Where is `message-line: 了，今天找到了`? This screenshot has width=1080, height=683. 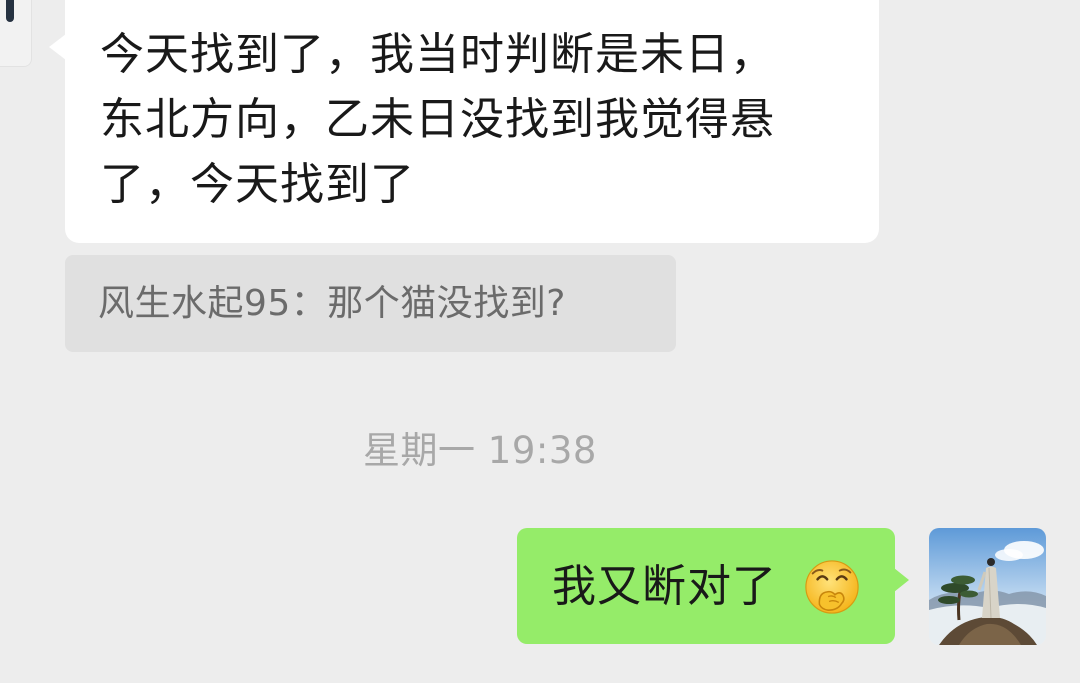 message-line: 了，今天找到了 is located at coordinates (257, 184).